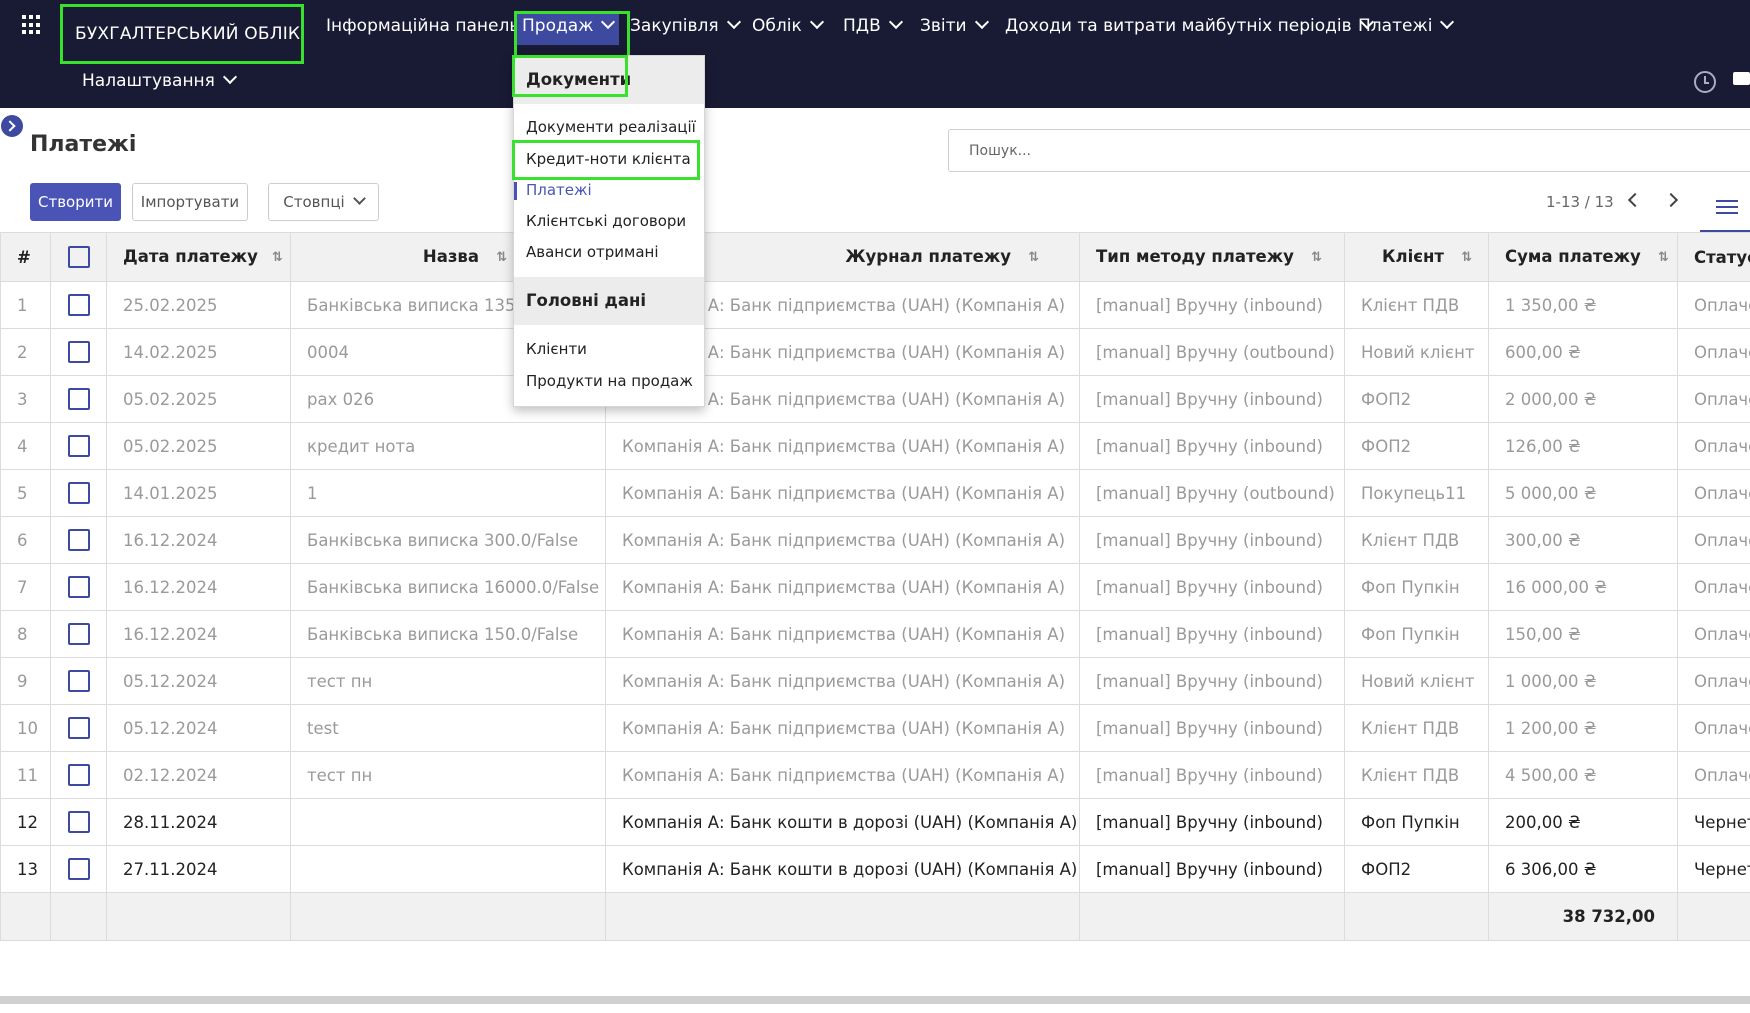  I want to click on select-all-checkbox, so click(78, 257).